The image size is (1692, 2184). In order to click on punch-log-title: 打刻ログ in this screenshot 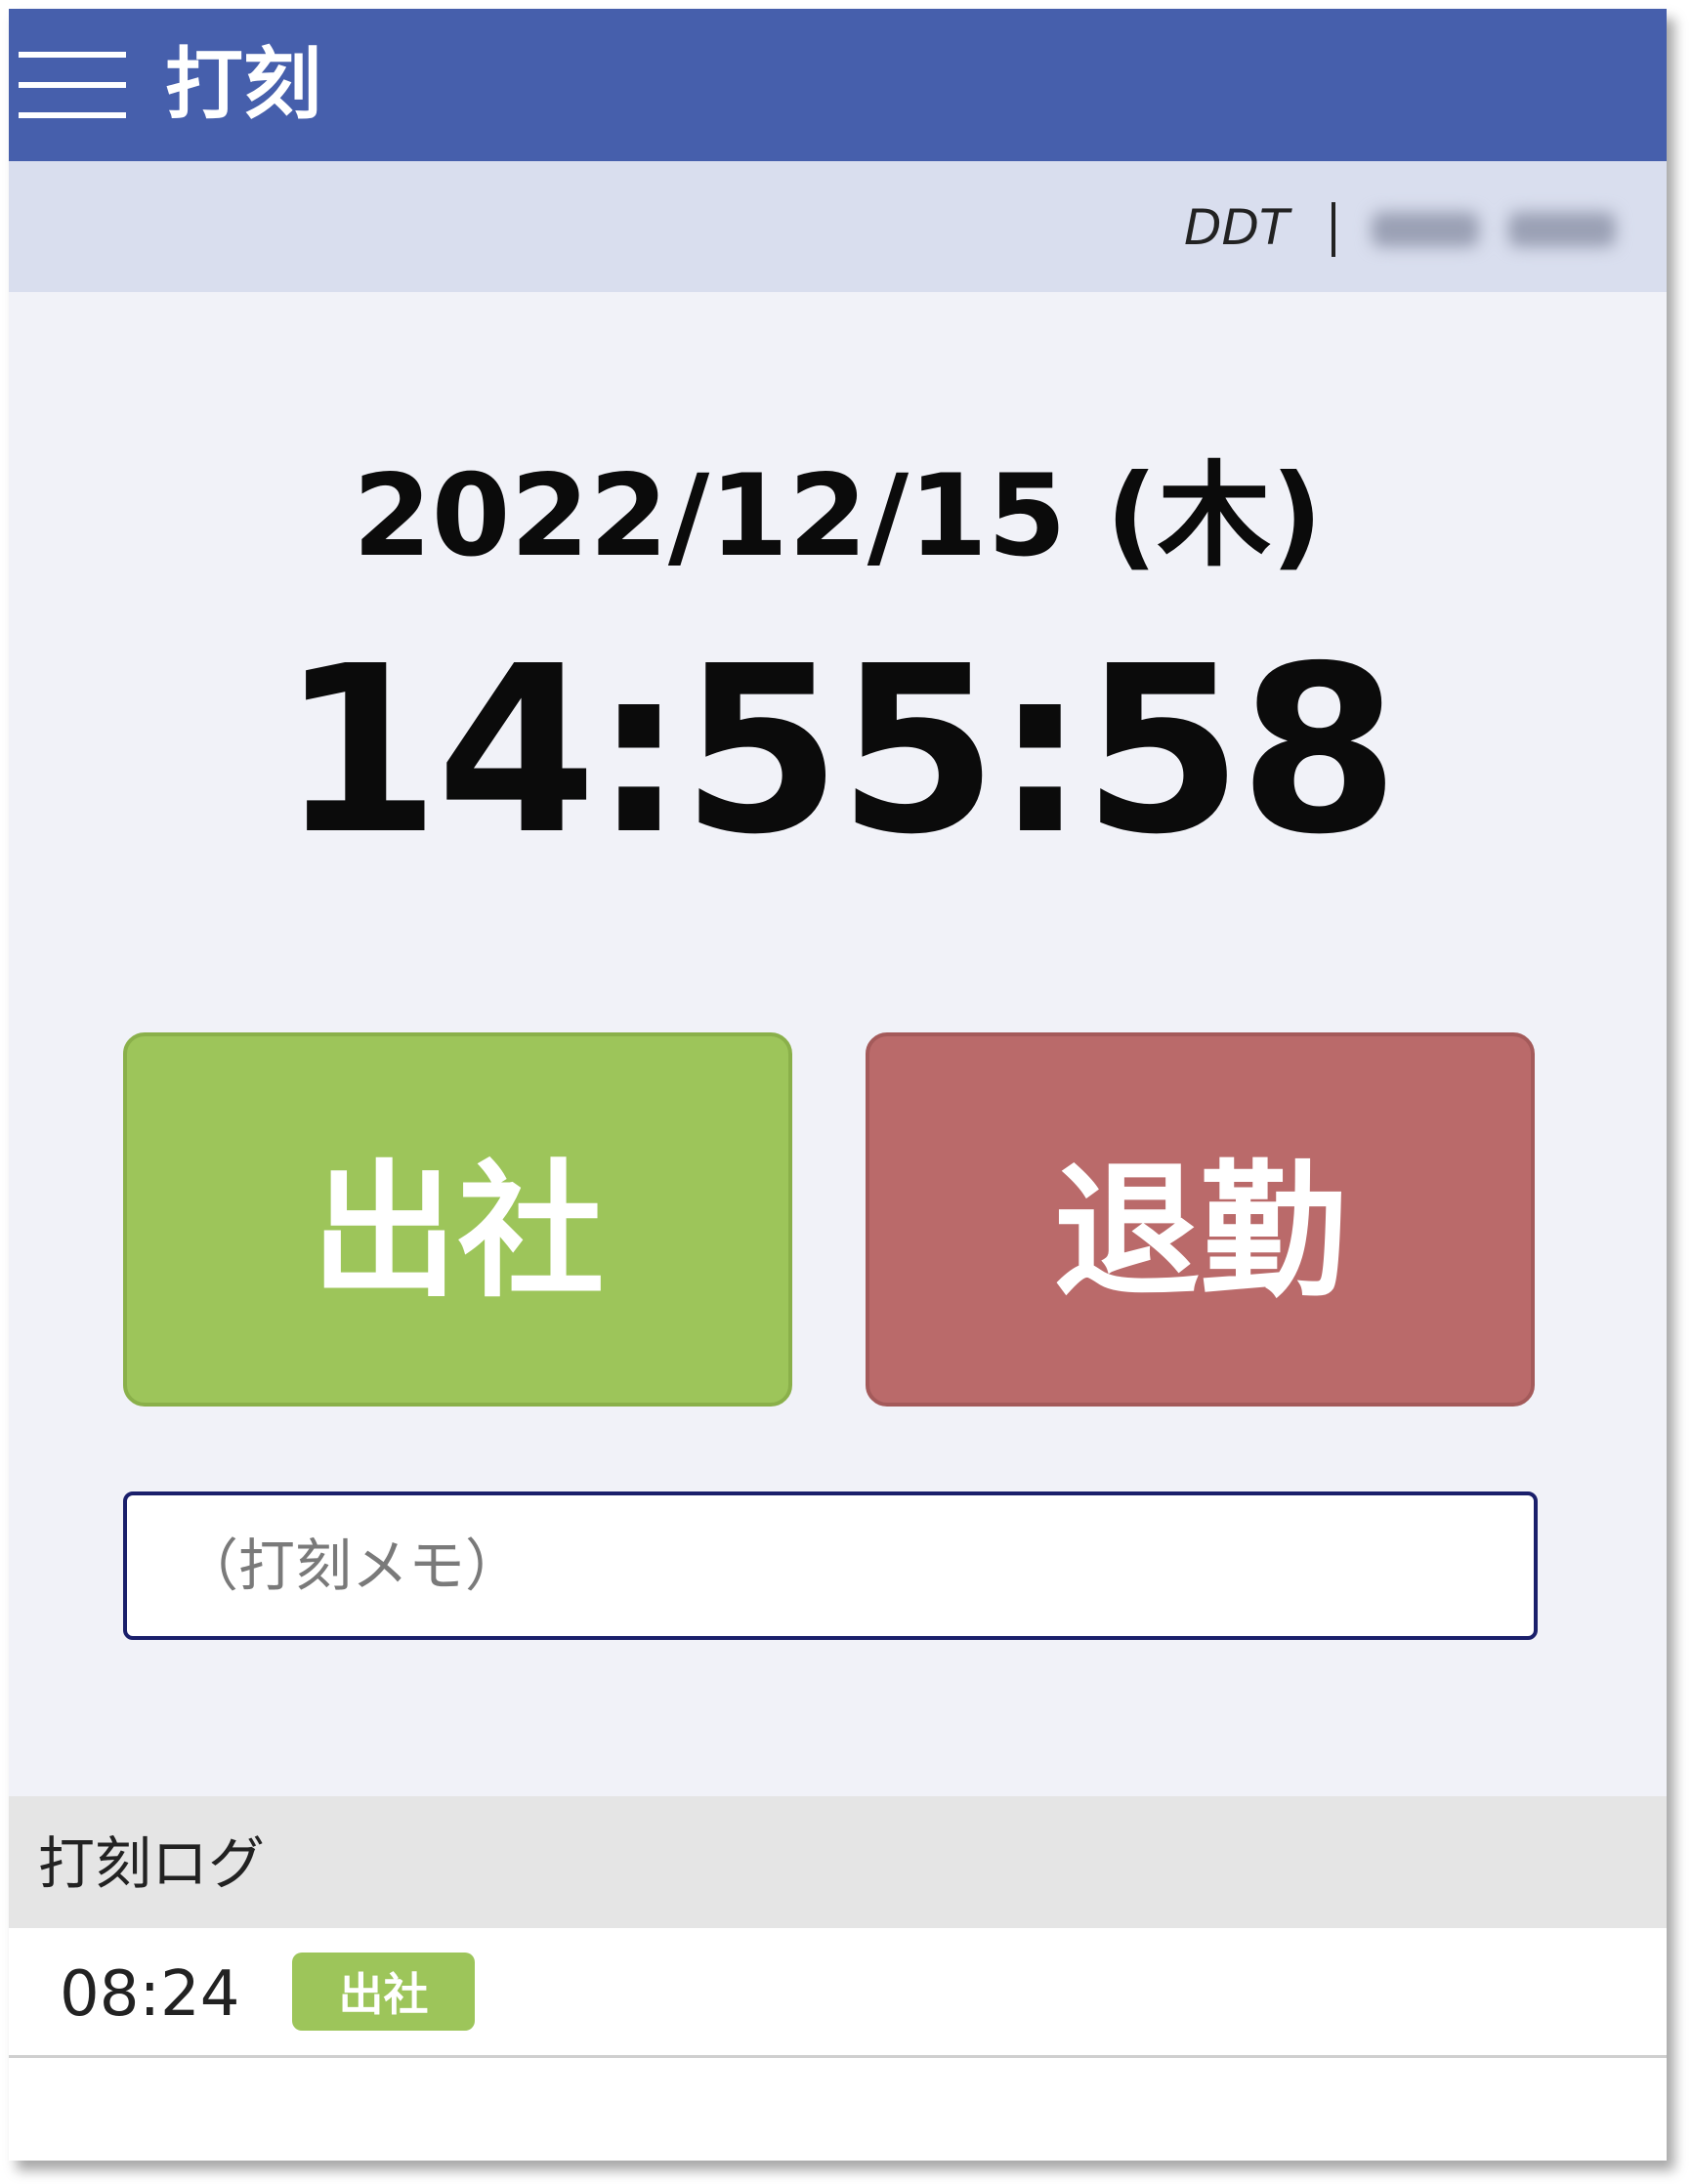, I will do `click(152, 1863)`.